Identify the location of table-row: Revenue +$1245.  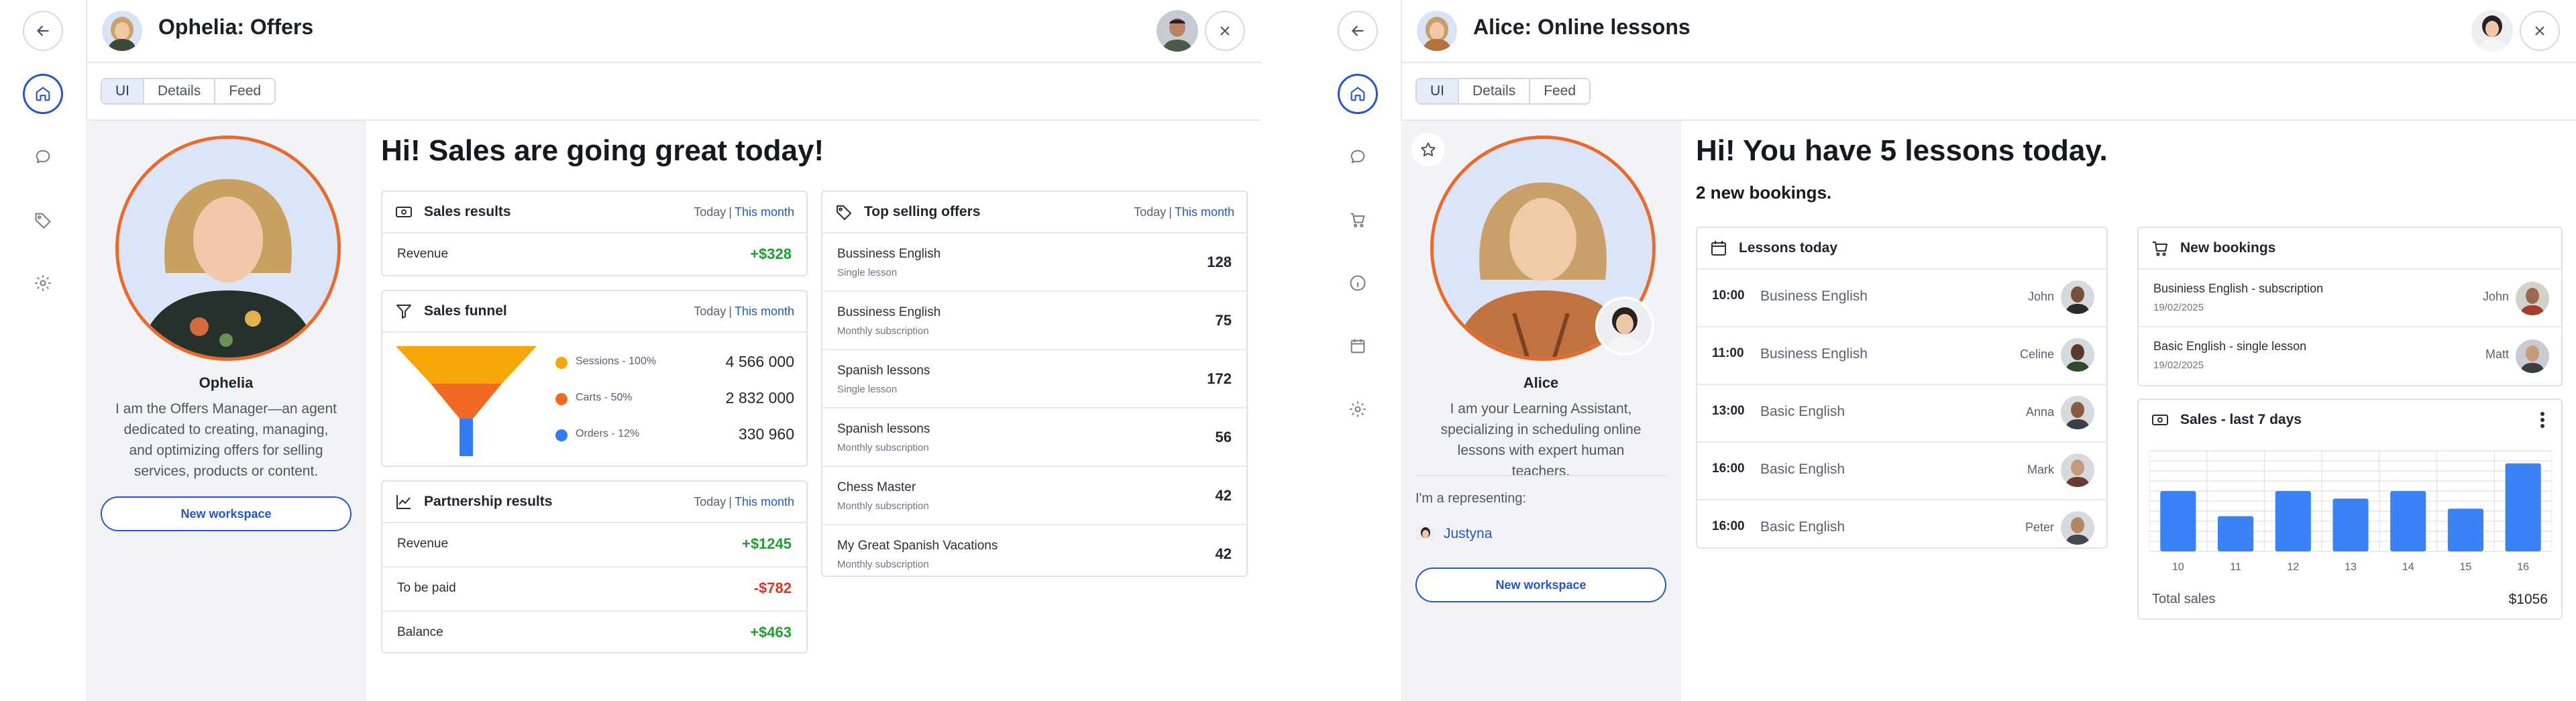
(594, 546).